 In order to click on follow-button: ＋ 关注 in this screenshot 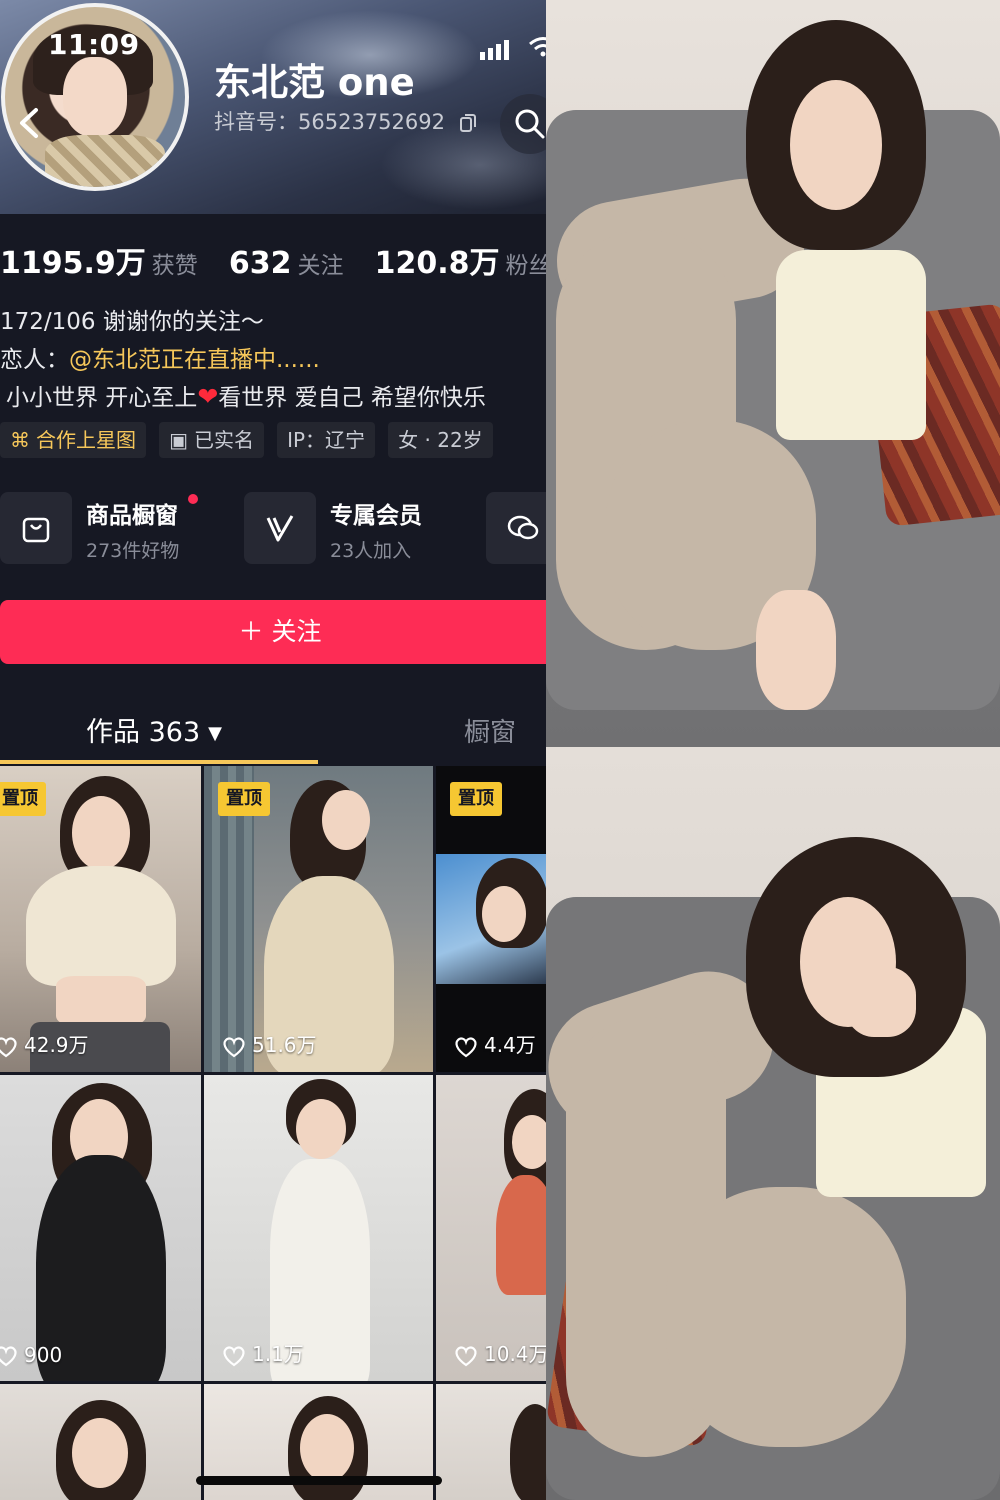, I will do `click(273, 632)`.